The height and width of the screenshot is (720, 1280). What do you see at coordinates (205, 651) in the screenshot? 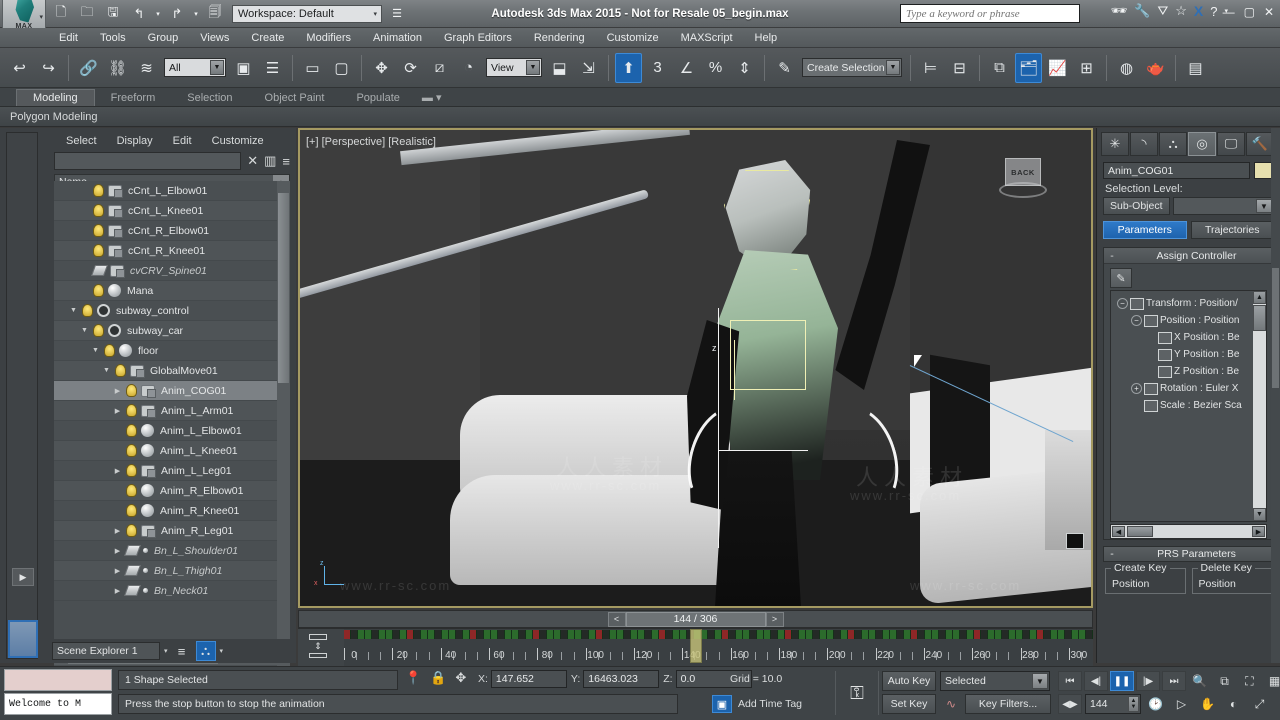
I see `hierarchy-view-icon: ⛬` at bounding box center [205, 651].